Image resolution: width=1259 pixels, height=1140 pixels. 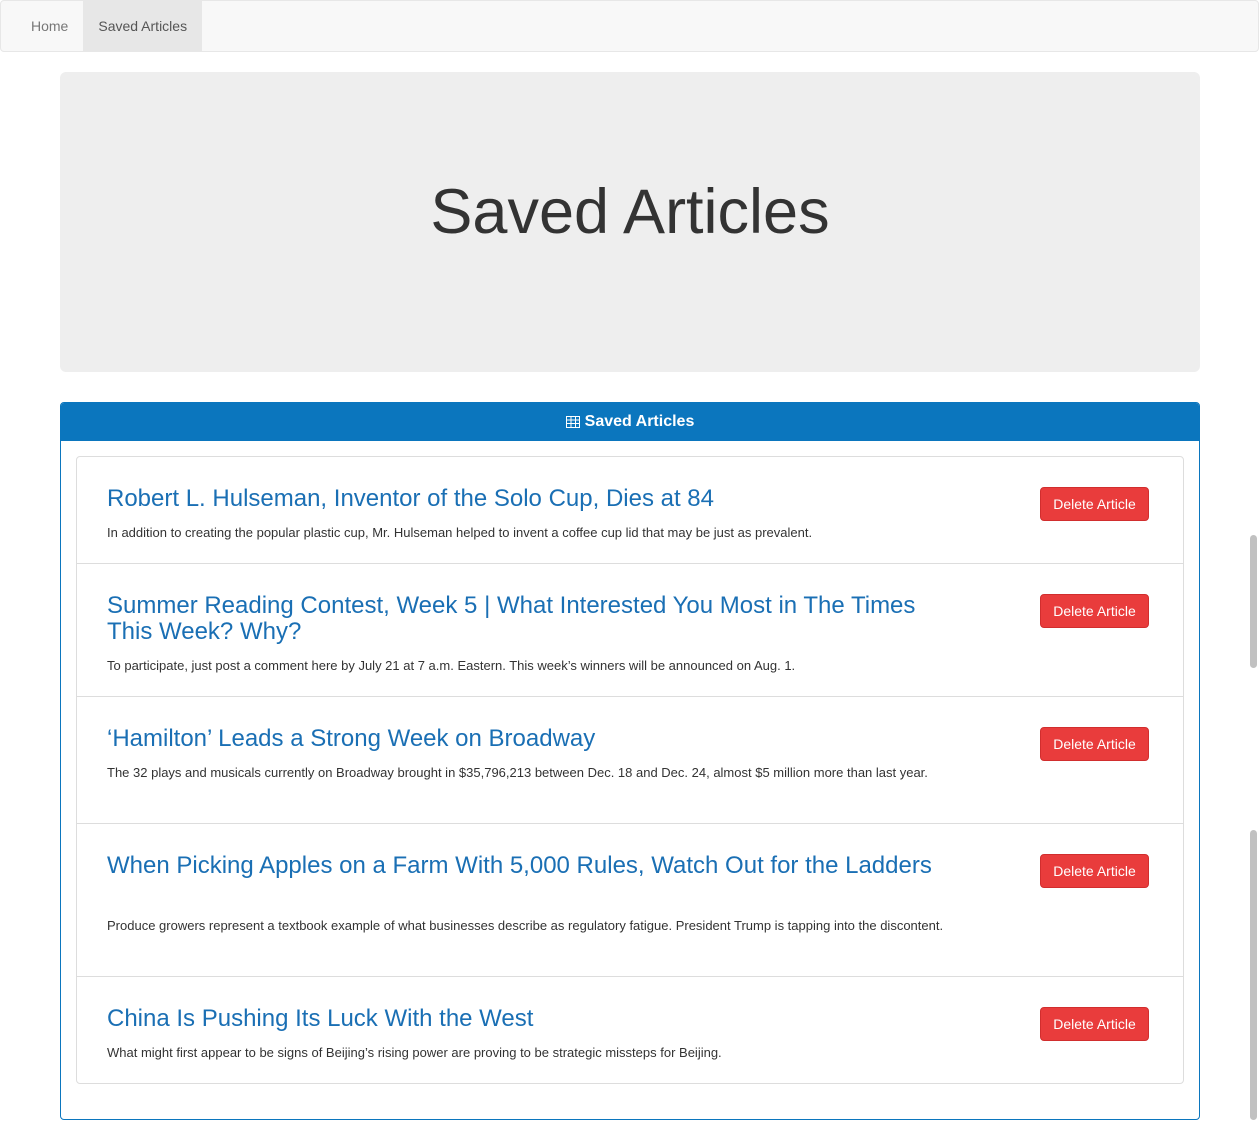 I want to click on table-icon, so click(x=572, y=422).